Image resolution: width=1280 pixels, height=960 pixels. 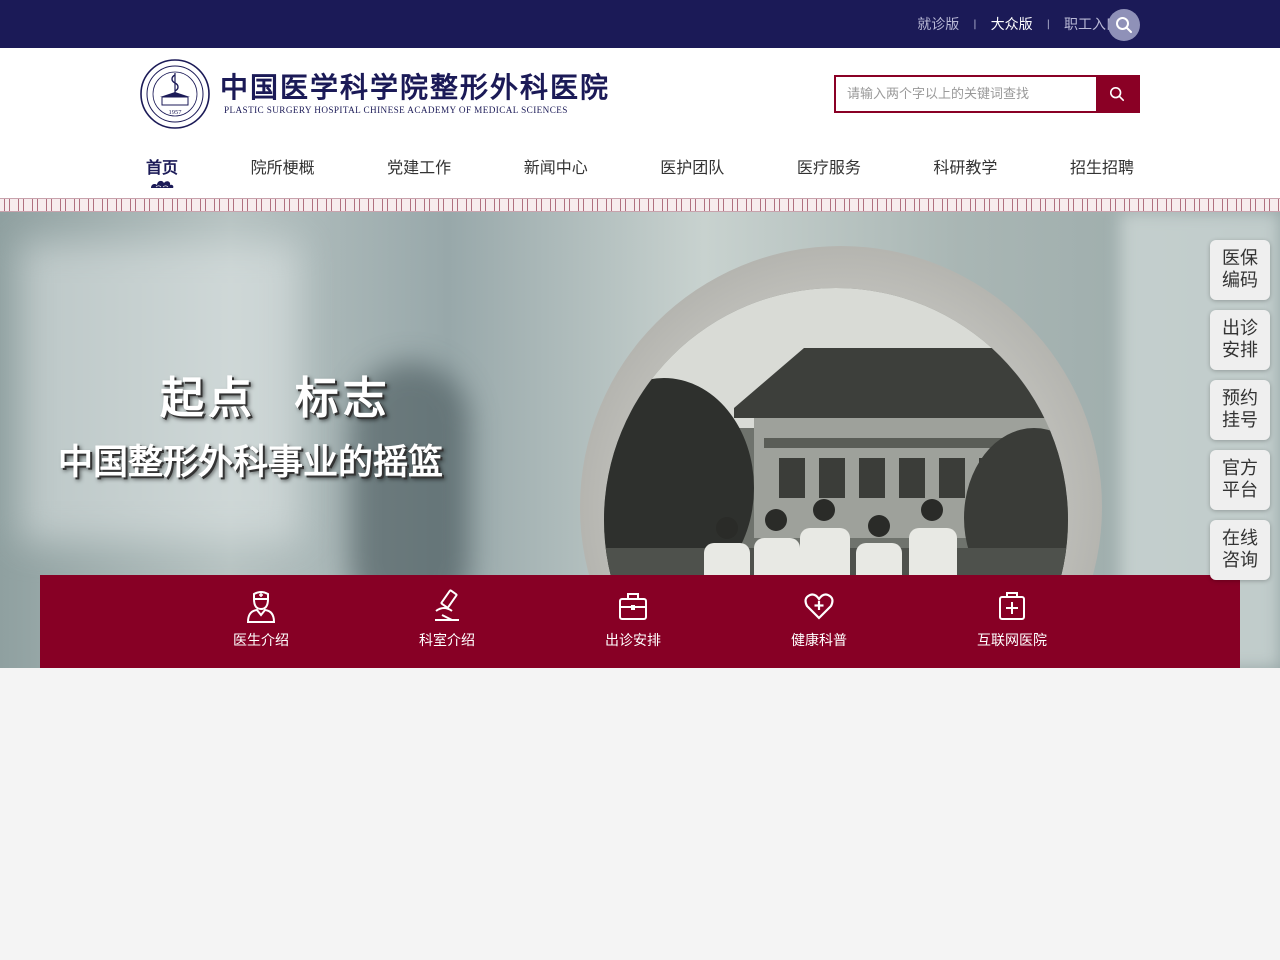 What do you see at coordinates (261, 607) in the screenshot?
I see `doctor-icon` at bounding box center [261, 607].